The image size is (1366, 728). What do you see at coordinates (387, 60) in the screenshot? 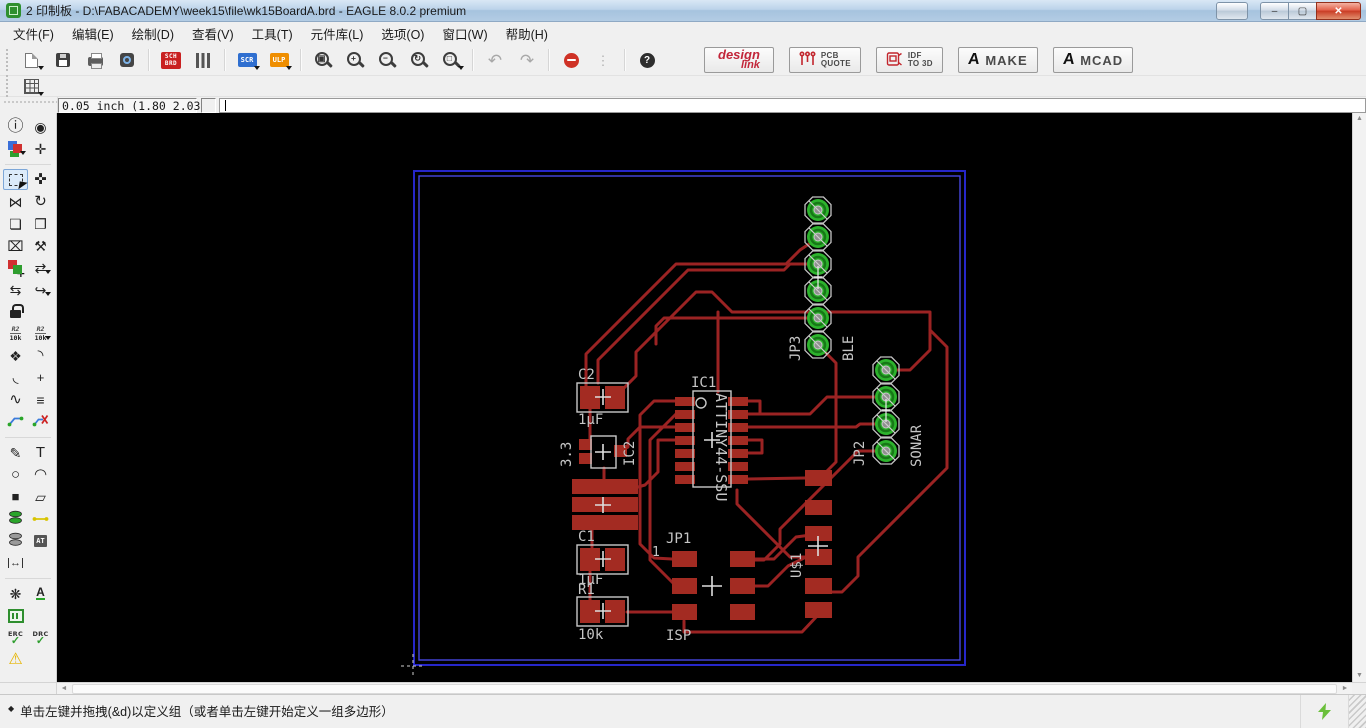
I see `zoom-out-button: −` at bounding box center [387, 60].